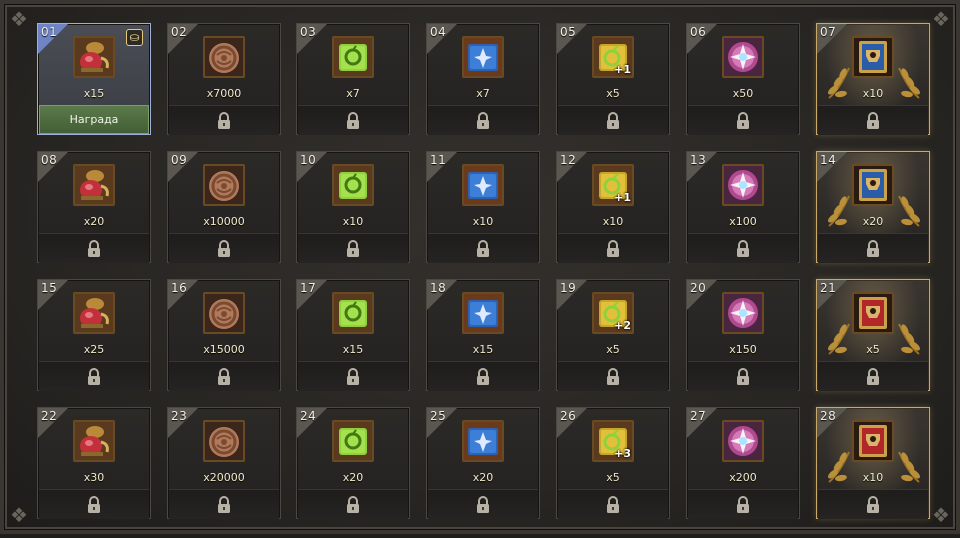 Image resolution: width=960 pixels, height=538 pixels. I want to click on day-number: 01, so click(49, 32).